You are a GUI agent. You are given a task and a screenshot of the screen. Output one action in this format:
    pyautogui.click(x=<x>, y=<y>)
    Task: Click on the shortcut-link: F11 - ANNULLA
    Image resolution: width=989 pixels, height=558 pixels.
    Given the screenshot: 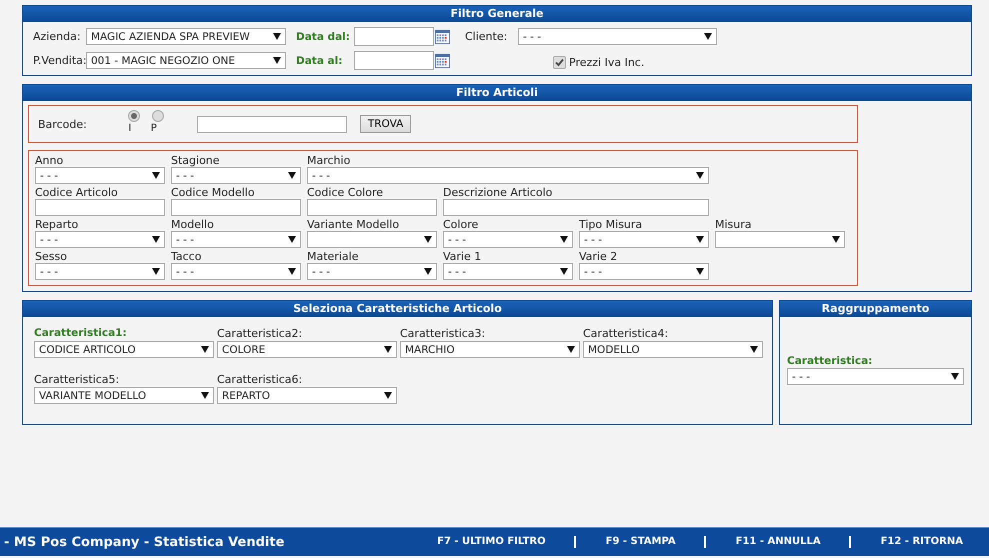 What is the action you would take?
    pyautogui.click(x=769, y=542)
    